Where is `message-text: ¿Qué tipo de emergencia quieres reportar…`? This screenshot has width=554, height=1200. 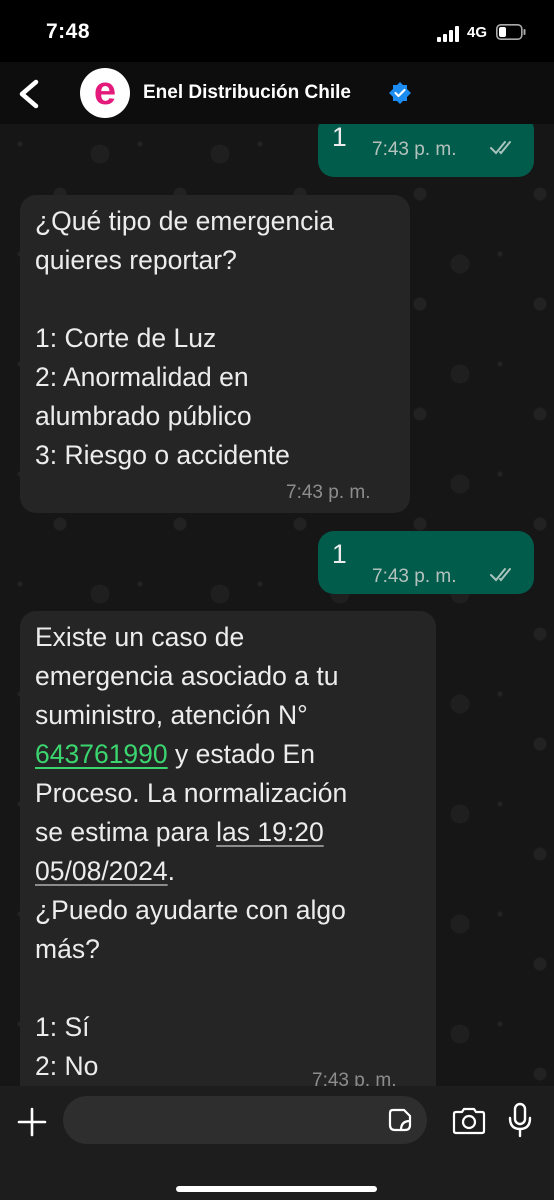 message-text: ¿Qué tipo de emergencia quieres reportar… is located at coordinates (184, 338).